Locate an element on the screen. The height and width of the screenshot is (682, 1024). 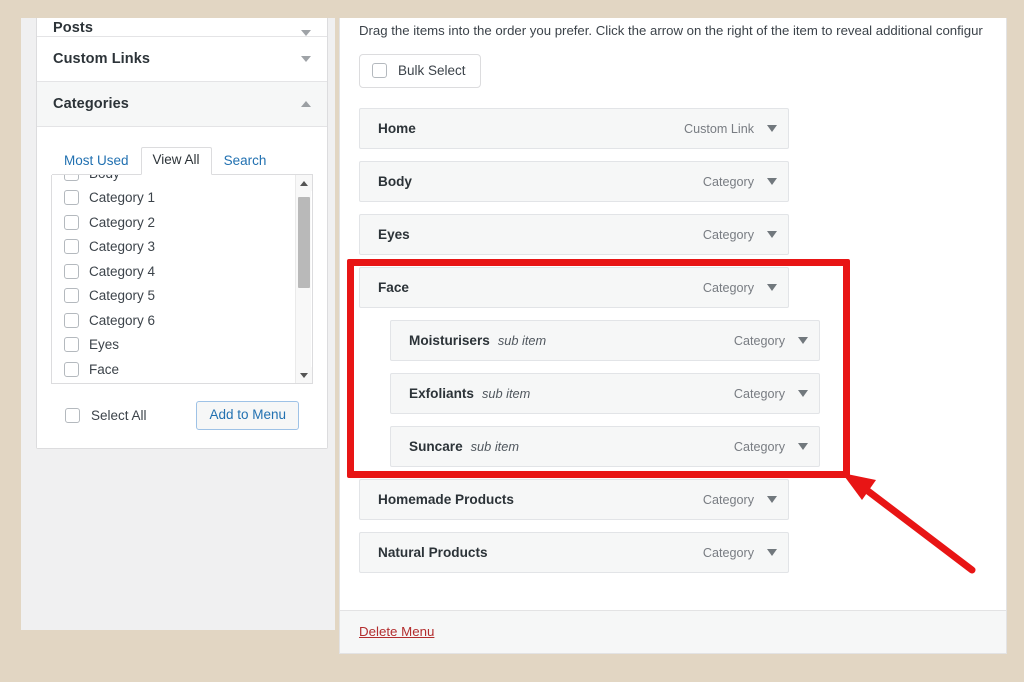
menu-item-meta: Custom Link is located at coordinates (730, 129).